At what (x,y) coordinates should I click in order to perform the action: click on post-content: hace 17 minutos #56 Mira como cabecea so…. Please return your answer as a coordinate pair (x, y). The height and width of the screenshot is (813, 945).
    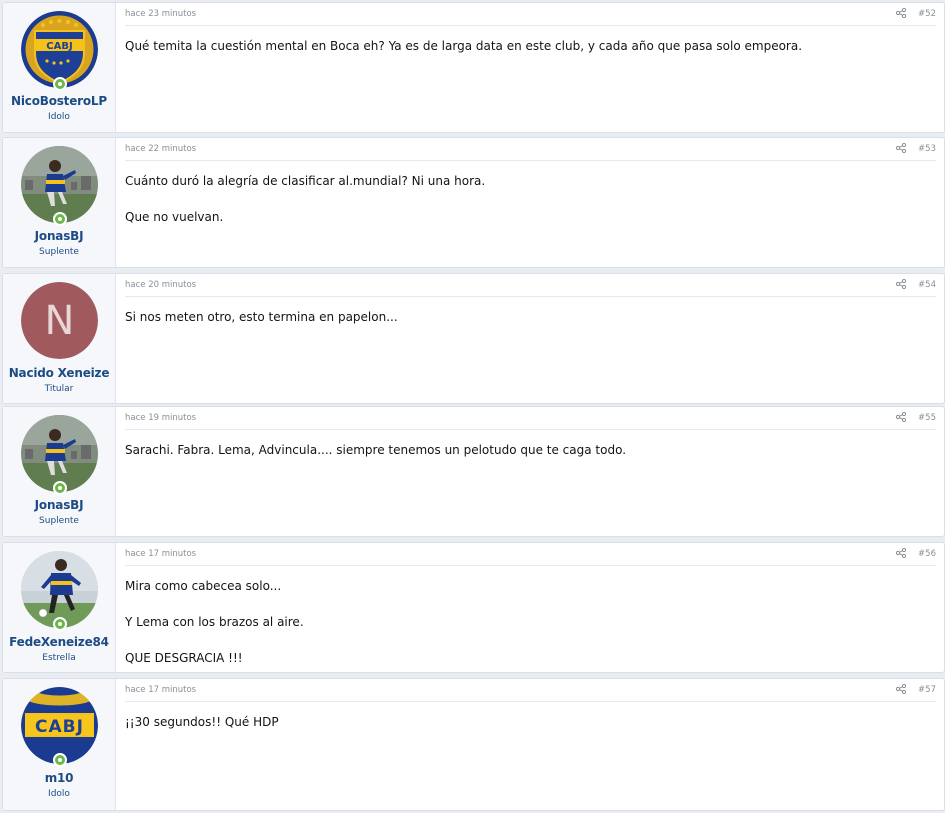
    Looking at the image, I should click on (530, 607).